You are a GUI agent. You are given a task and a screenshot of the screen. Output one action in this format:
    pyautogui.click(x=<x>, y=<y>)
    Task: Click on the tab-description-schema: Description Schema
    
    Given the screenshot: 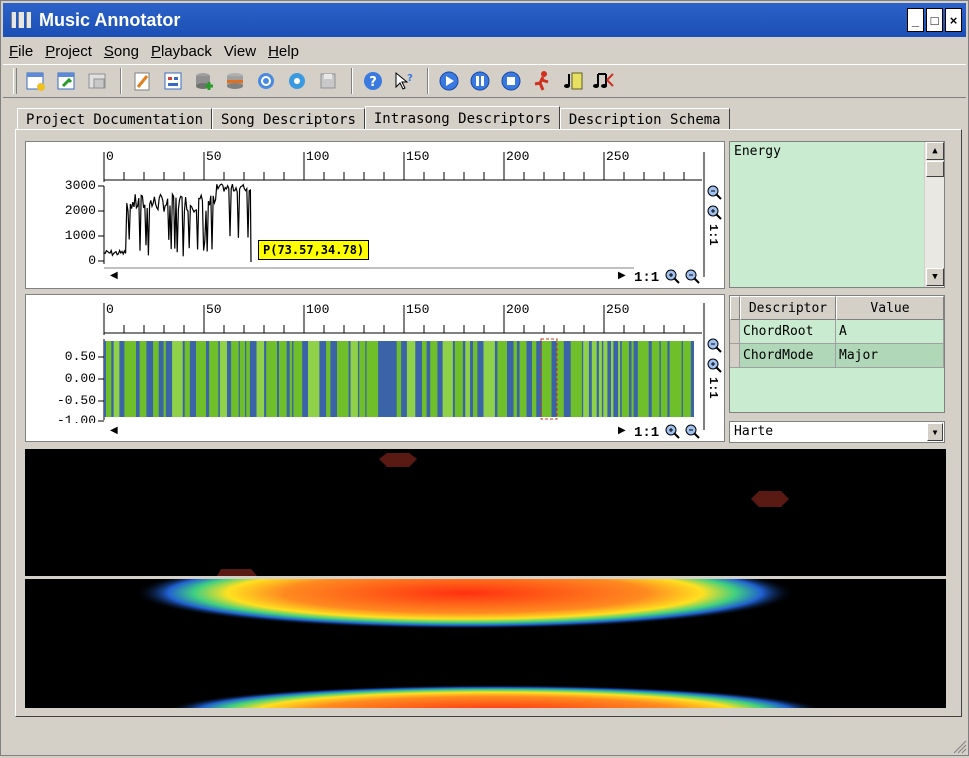 What is the action you would take?
    pyautogui.click(x=644, y=119)
    